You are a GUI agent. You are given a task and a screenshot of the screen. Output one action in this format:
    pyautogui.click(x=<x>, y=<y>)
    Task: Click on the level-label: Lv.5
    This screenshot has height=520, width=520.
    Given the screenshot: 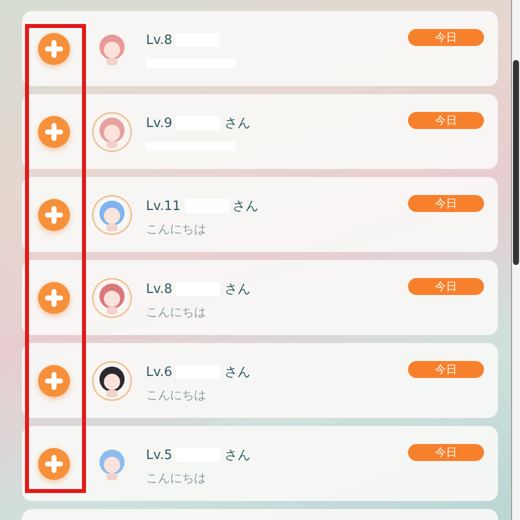 What is the action you would take?
    pyautogui.click(x=159, y=455)
    